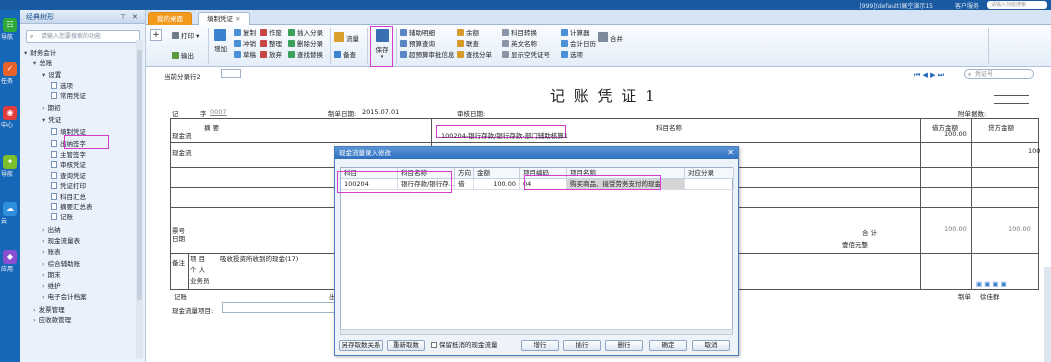 The width and height of the screenshot is (1051, 362). I want to click on close-icon: ✕, so click(135, 17).